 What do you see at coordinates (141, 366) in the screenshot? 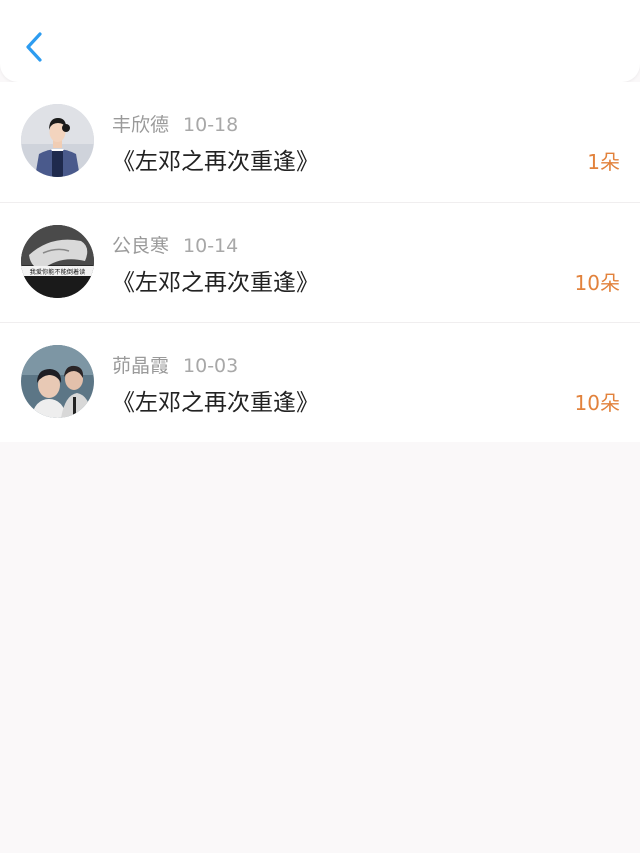
I see `sender-name: 茆晶霞` at bounding box center [141, 366].